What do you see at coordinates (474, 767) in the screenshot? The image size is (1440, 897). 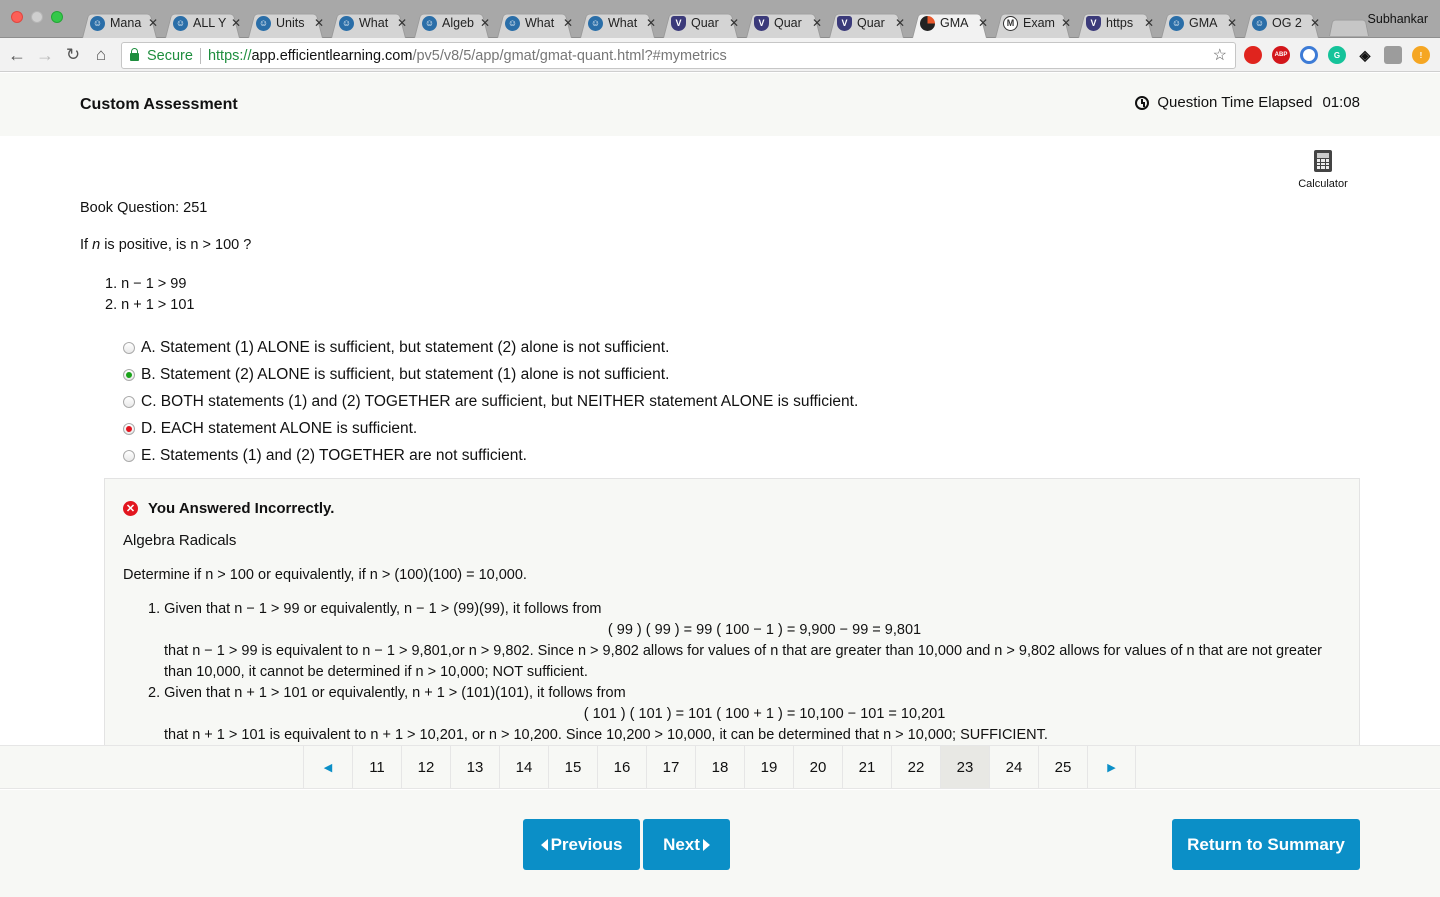 I see `page-number-button: 13` at bounding box center [474, 767].